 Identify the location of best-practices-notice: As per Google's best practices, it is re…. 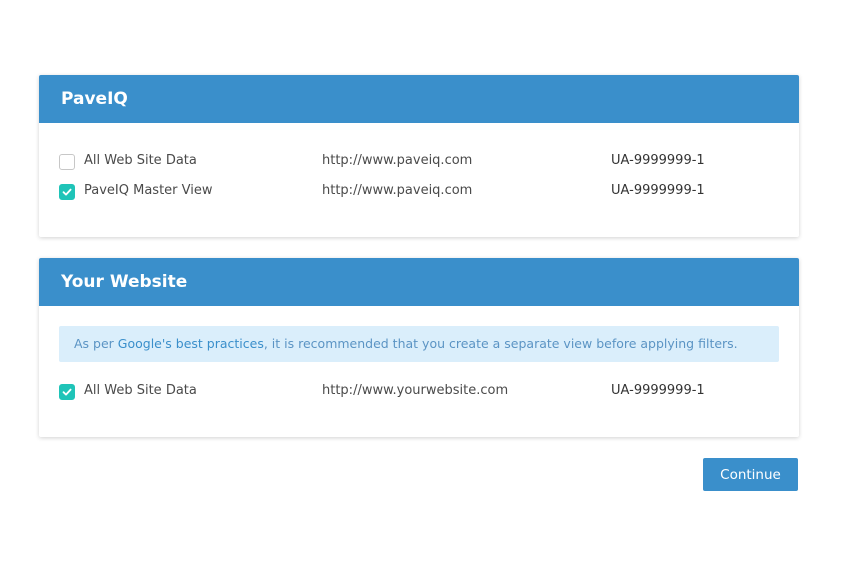
(419, 344).